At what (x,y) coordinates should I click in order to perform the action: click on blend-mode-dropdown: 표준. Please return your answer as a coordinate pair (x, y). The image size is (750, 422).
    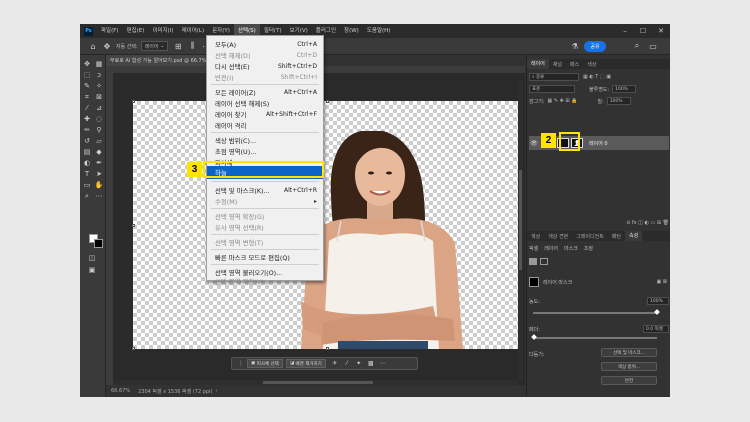
    Looking at the image, I should click on (552, 89).